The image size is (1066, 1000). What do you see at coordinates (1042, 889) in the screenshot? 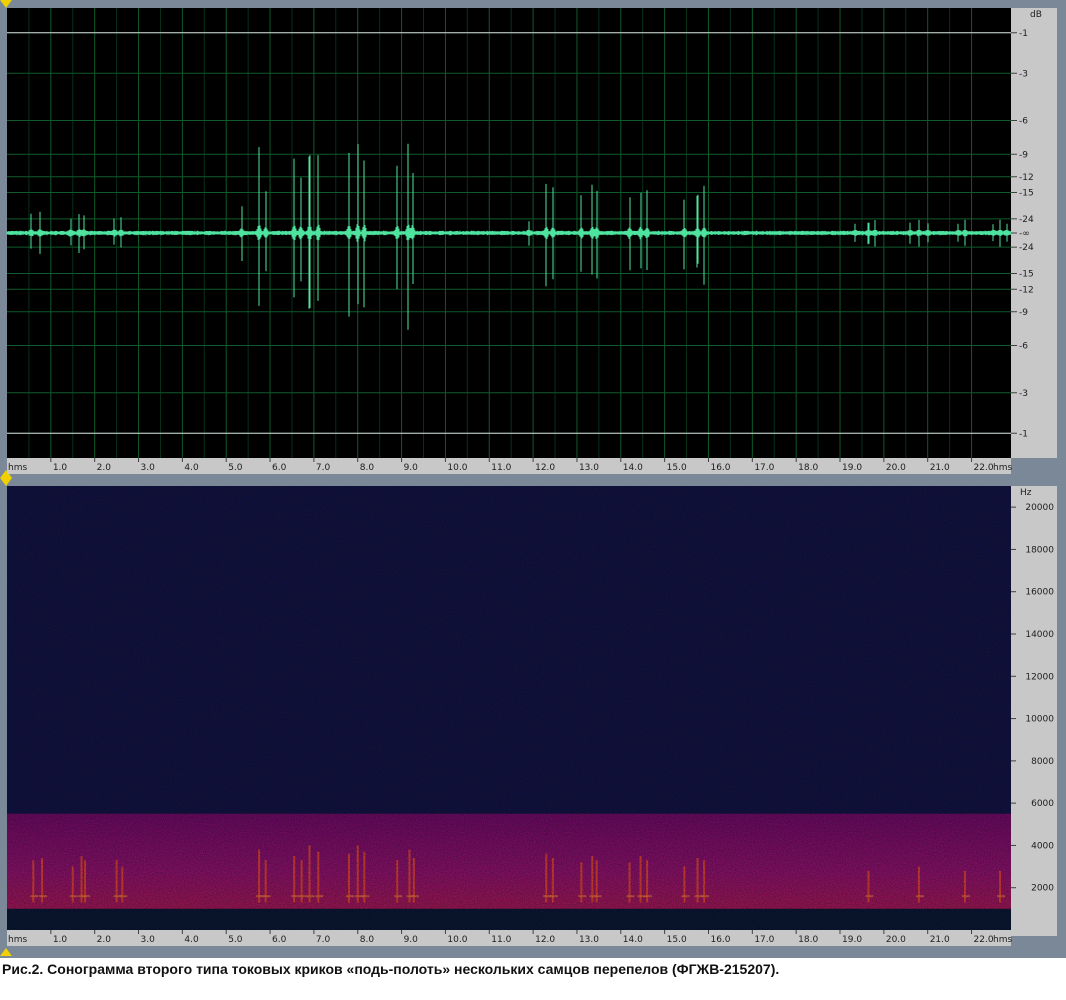
I see `hz-ruler-label: 2000` at bounding box center [1042, 889].